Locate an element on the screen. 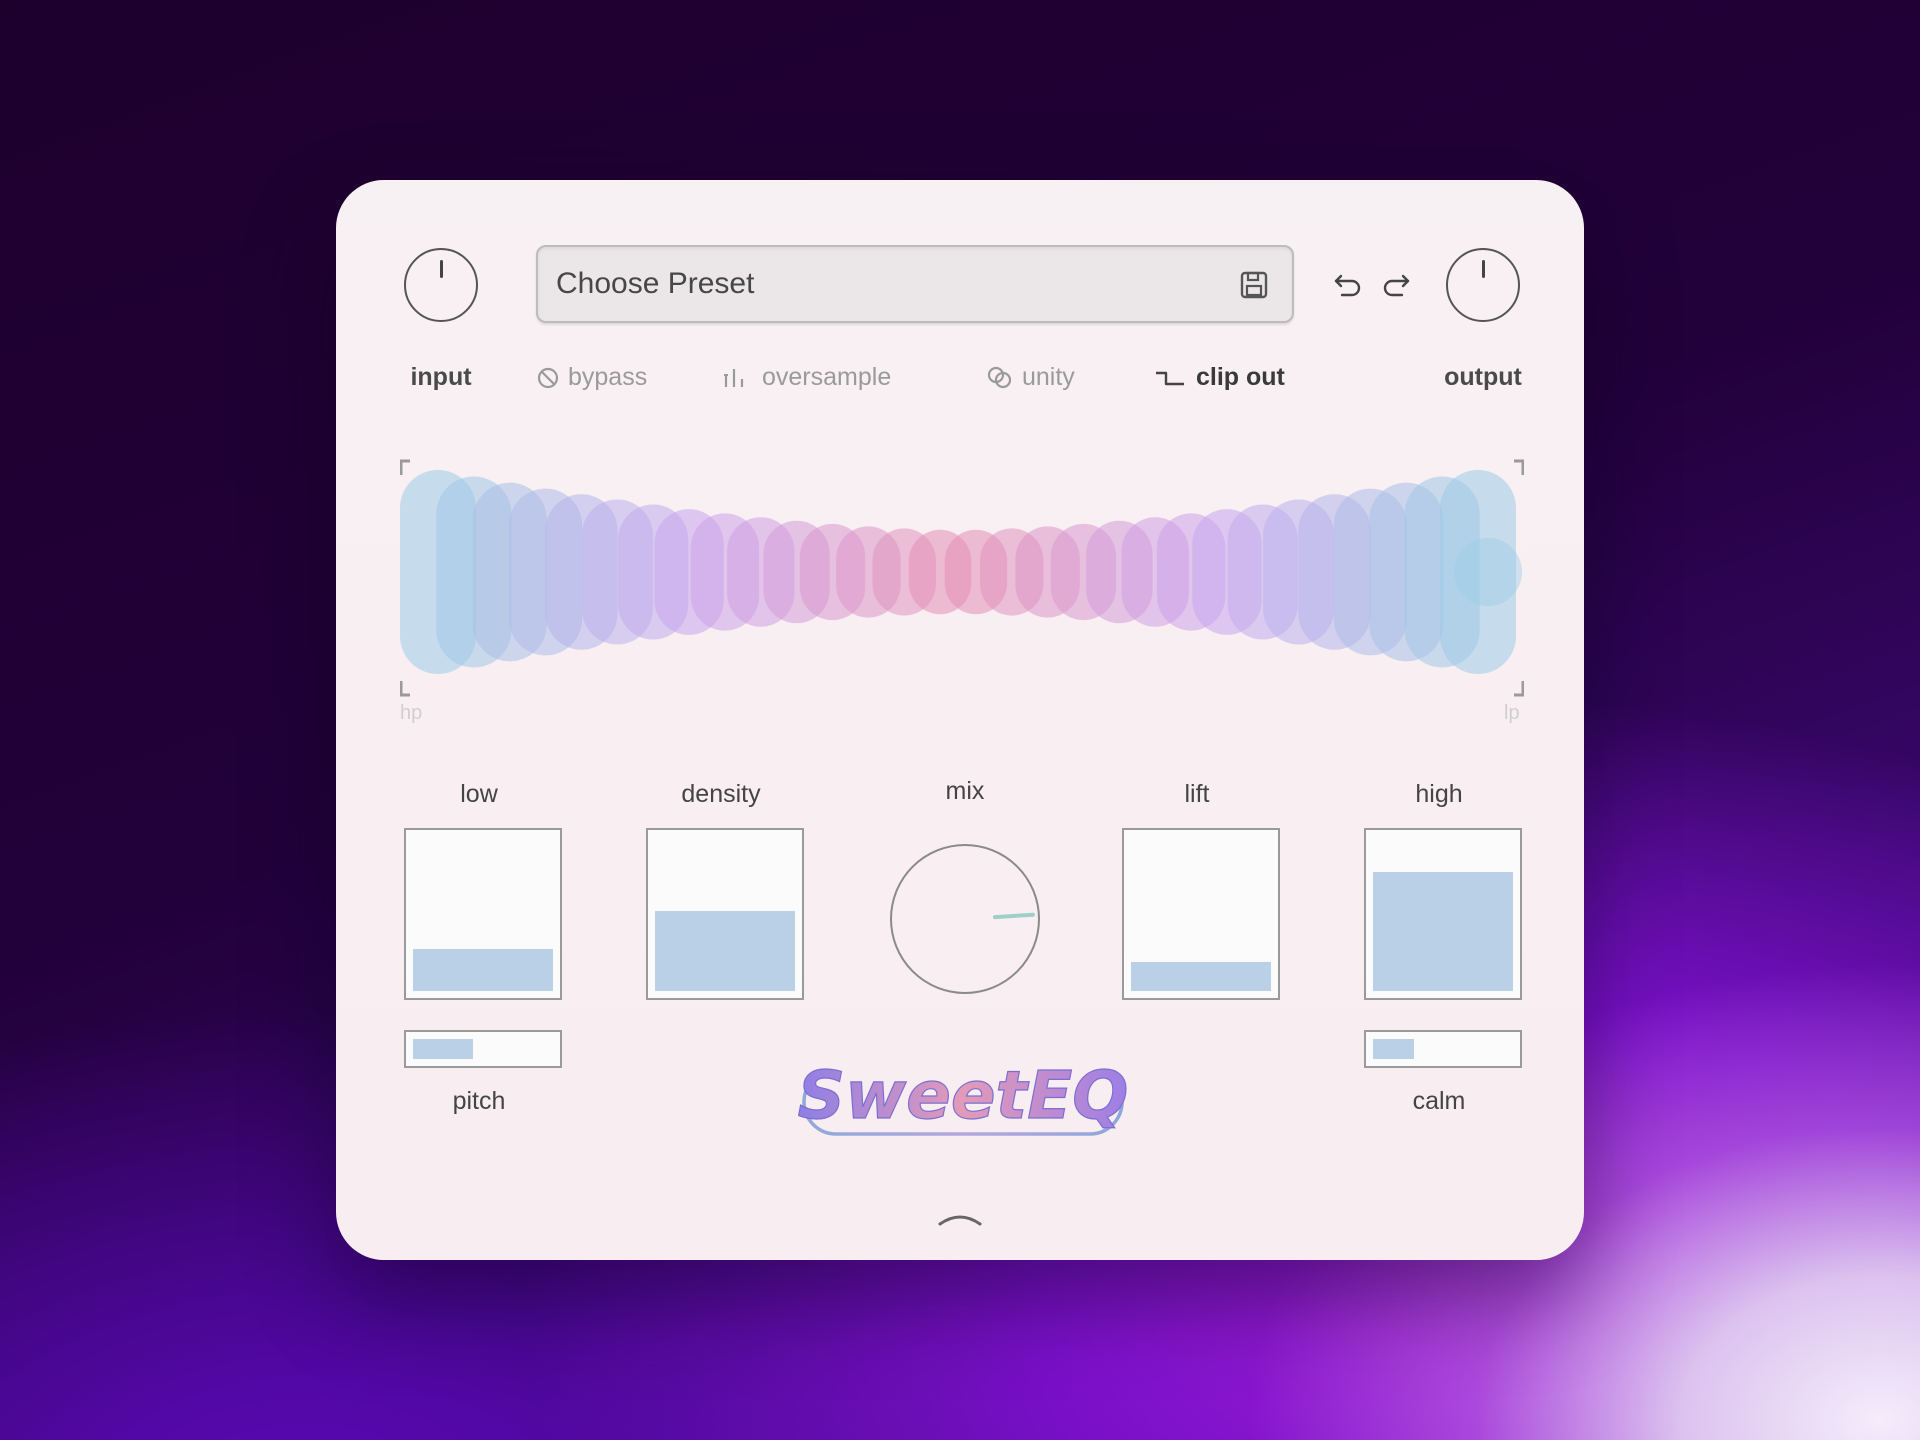 This screenshot has width=1920, height=1440. high-label: high is located at coordinates (1439, 794).